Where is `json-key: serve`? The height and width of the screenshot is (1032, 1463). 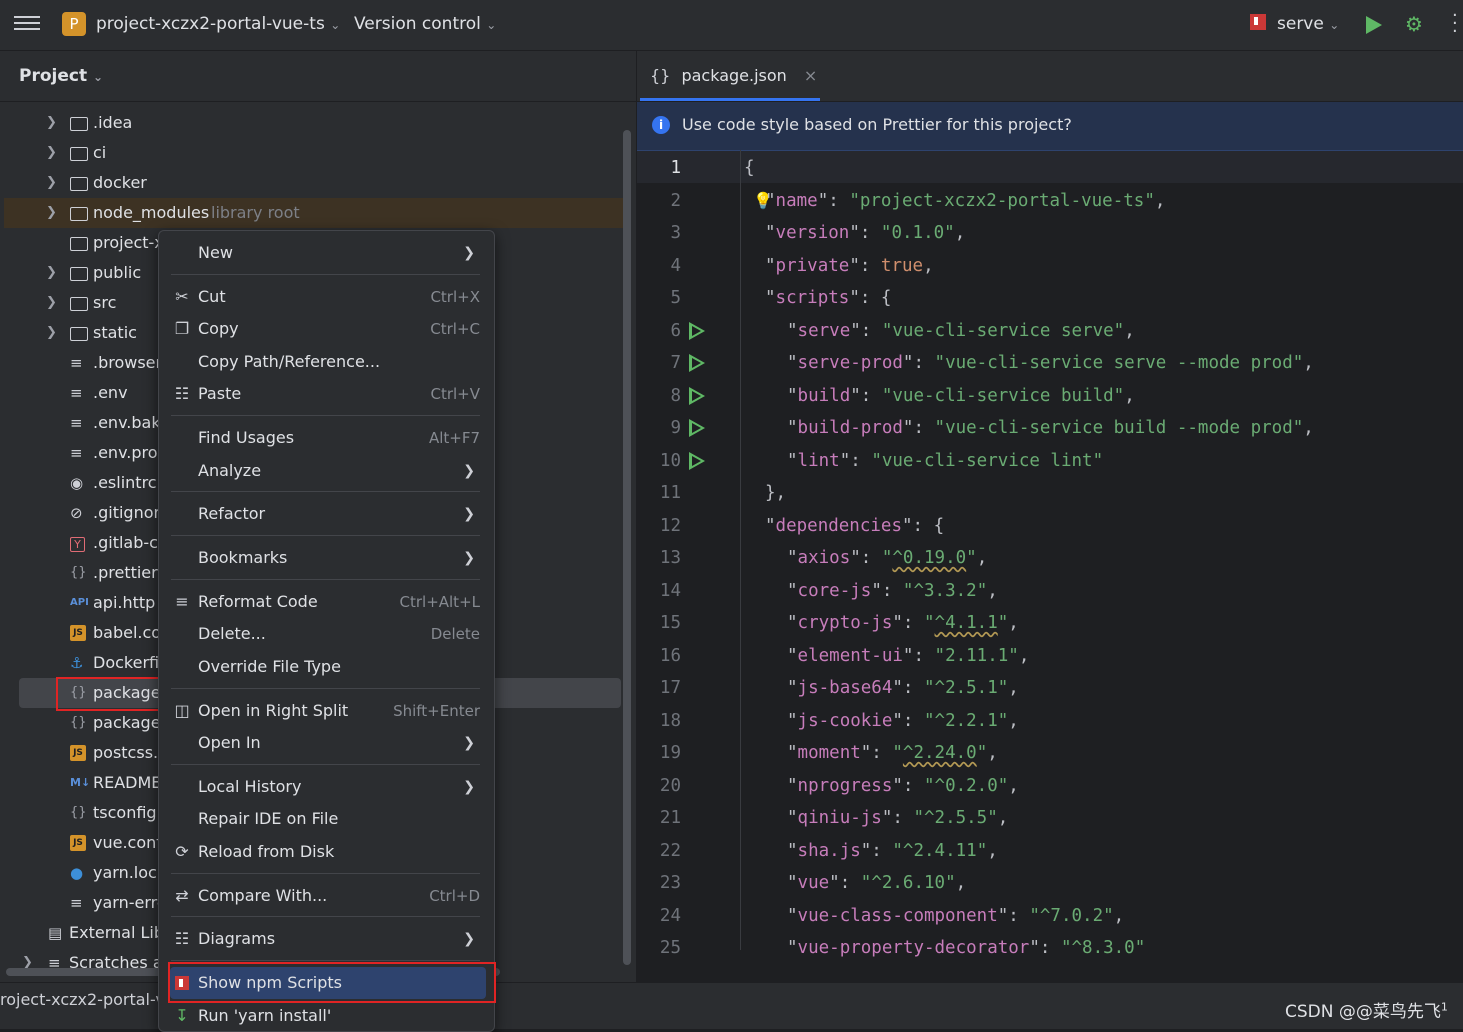 json-key: serve is located at coordinates (824, 330).